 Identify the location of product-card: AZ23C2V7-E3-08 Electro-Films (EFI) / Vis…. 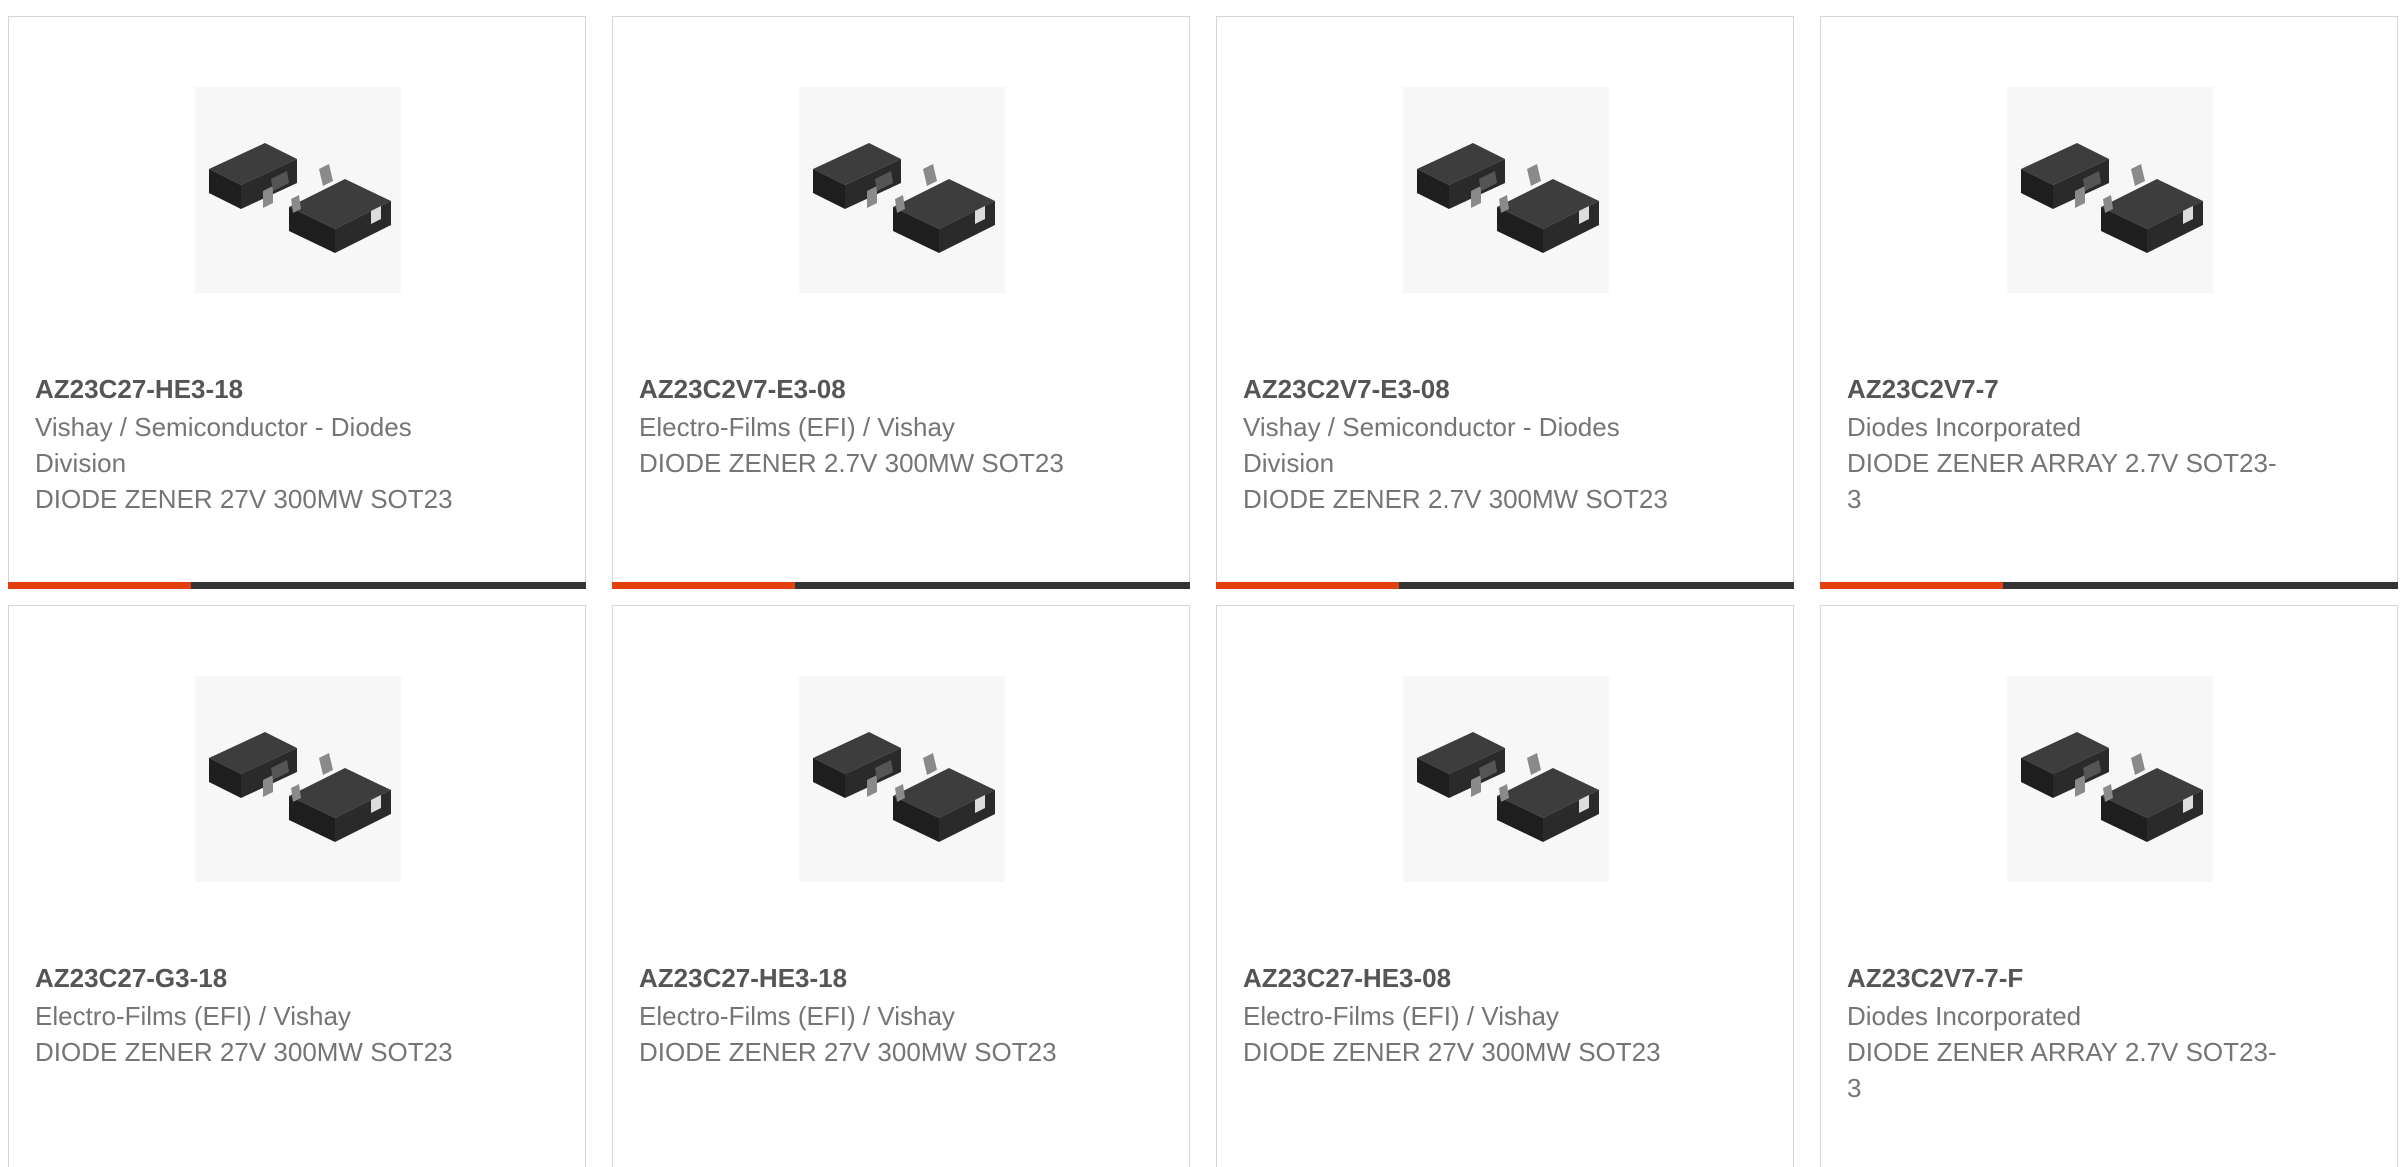
(901, 302).